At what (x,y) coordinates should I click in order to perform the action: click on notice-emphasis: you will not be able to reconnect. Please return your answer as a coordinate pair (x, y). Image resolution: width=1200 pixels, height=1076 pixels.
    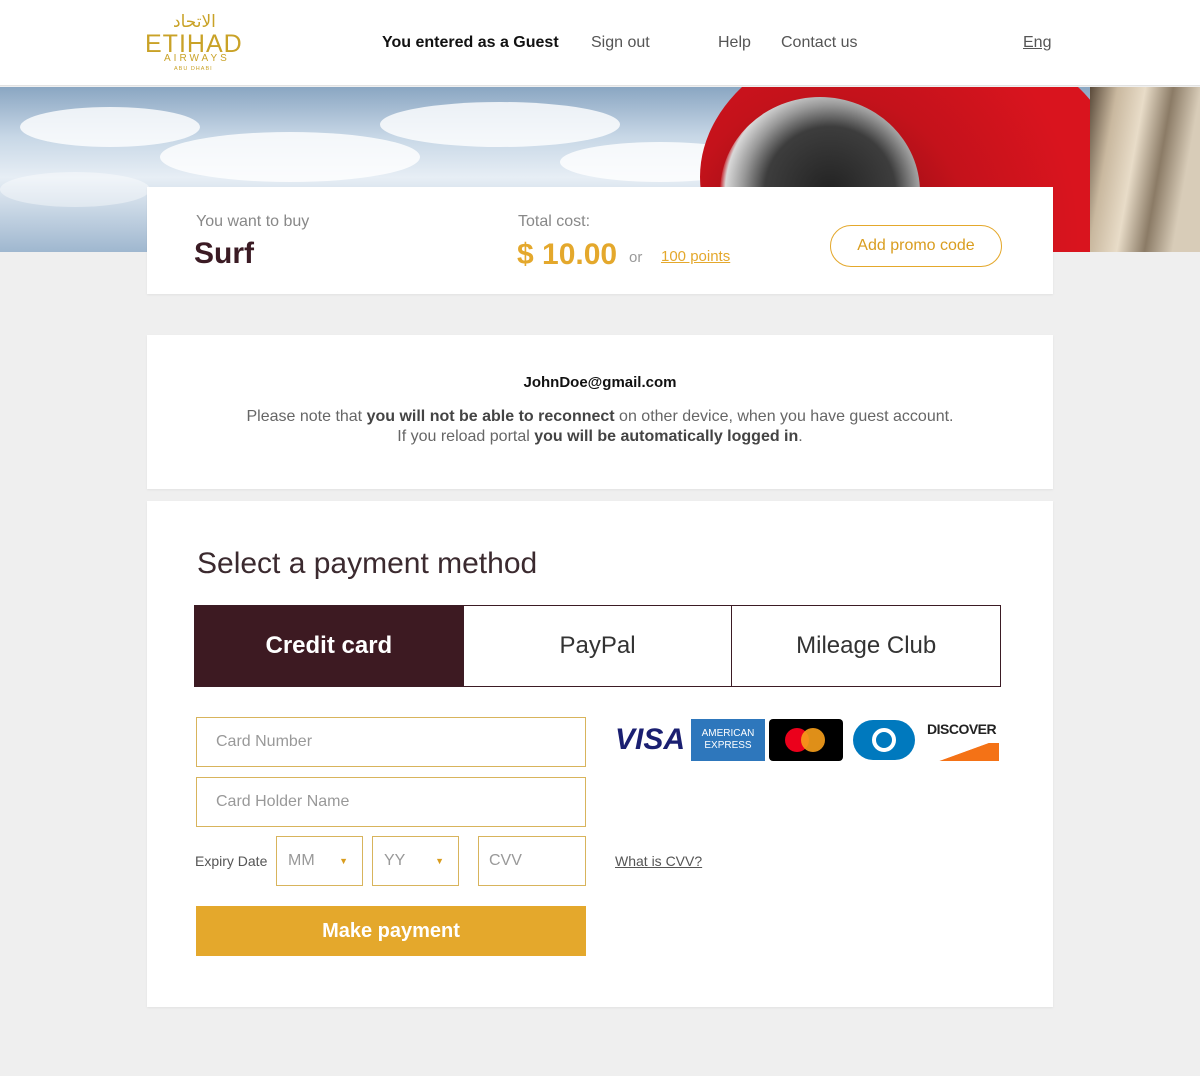
    Looking at the image, I should click on (490, 416).